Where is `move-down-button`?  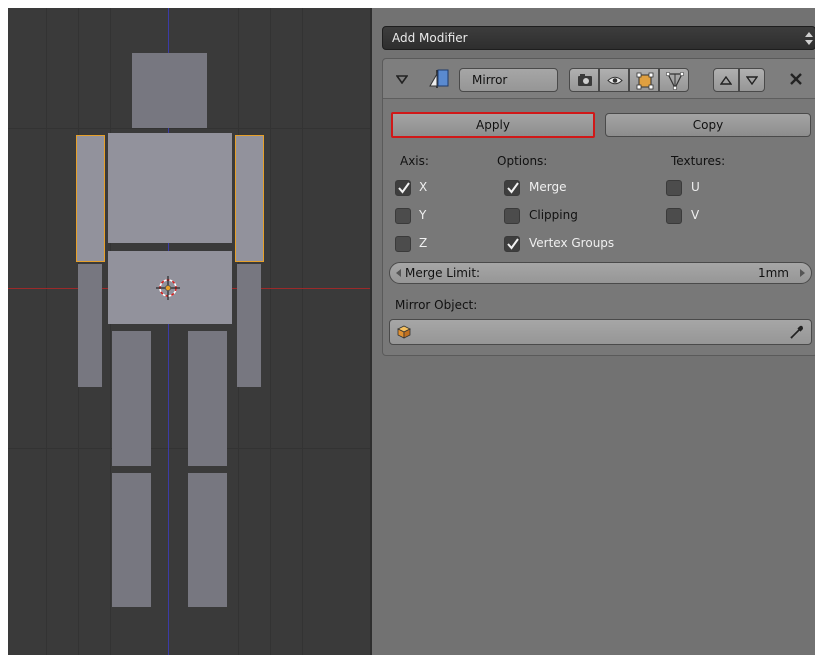 move-down-button is located at coordinates (752, 80).